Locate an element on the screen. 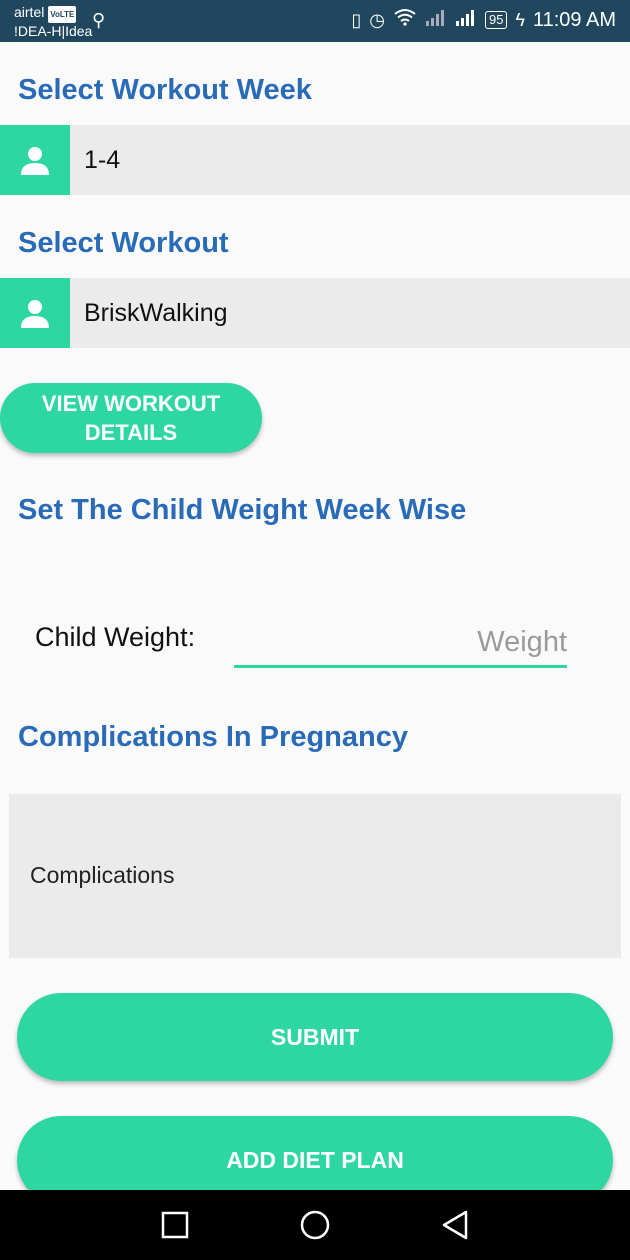  home-icon is located at coordinates (315, 1225).